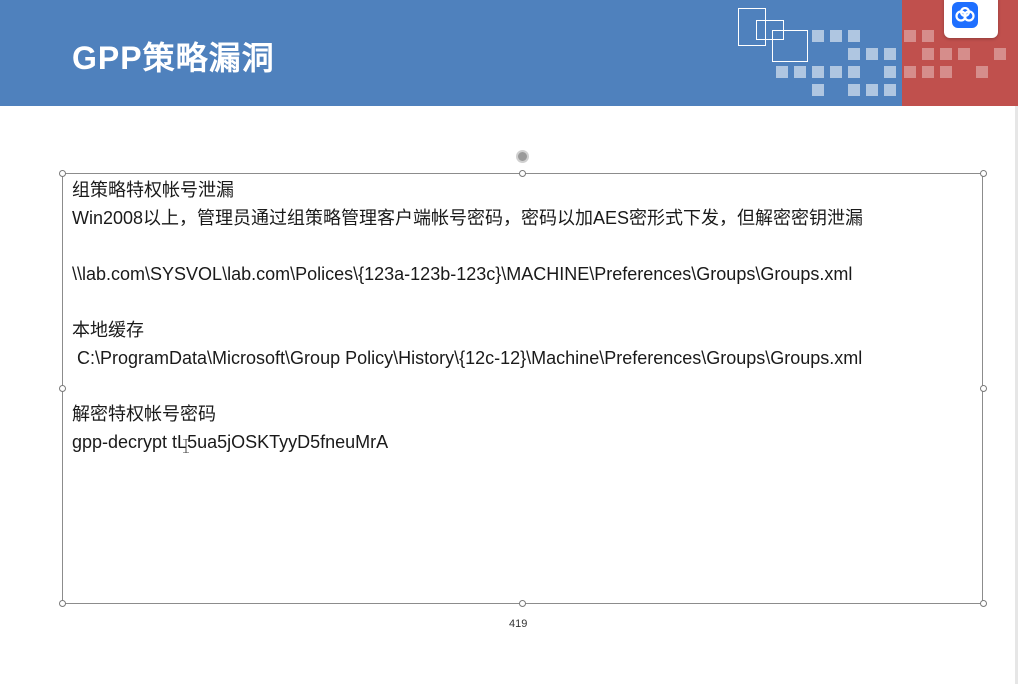 This screenshot has height=684, width=1018. I want to click on resize-handle-right, so click(983, 388).